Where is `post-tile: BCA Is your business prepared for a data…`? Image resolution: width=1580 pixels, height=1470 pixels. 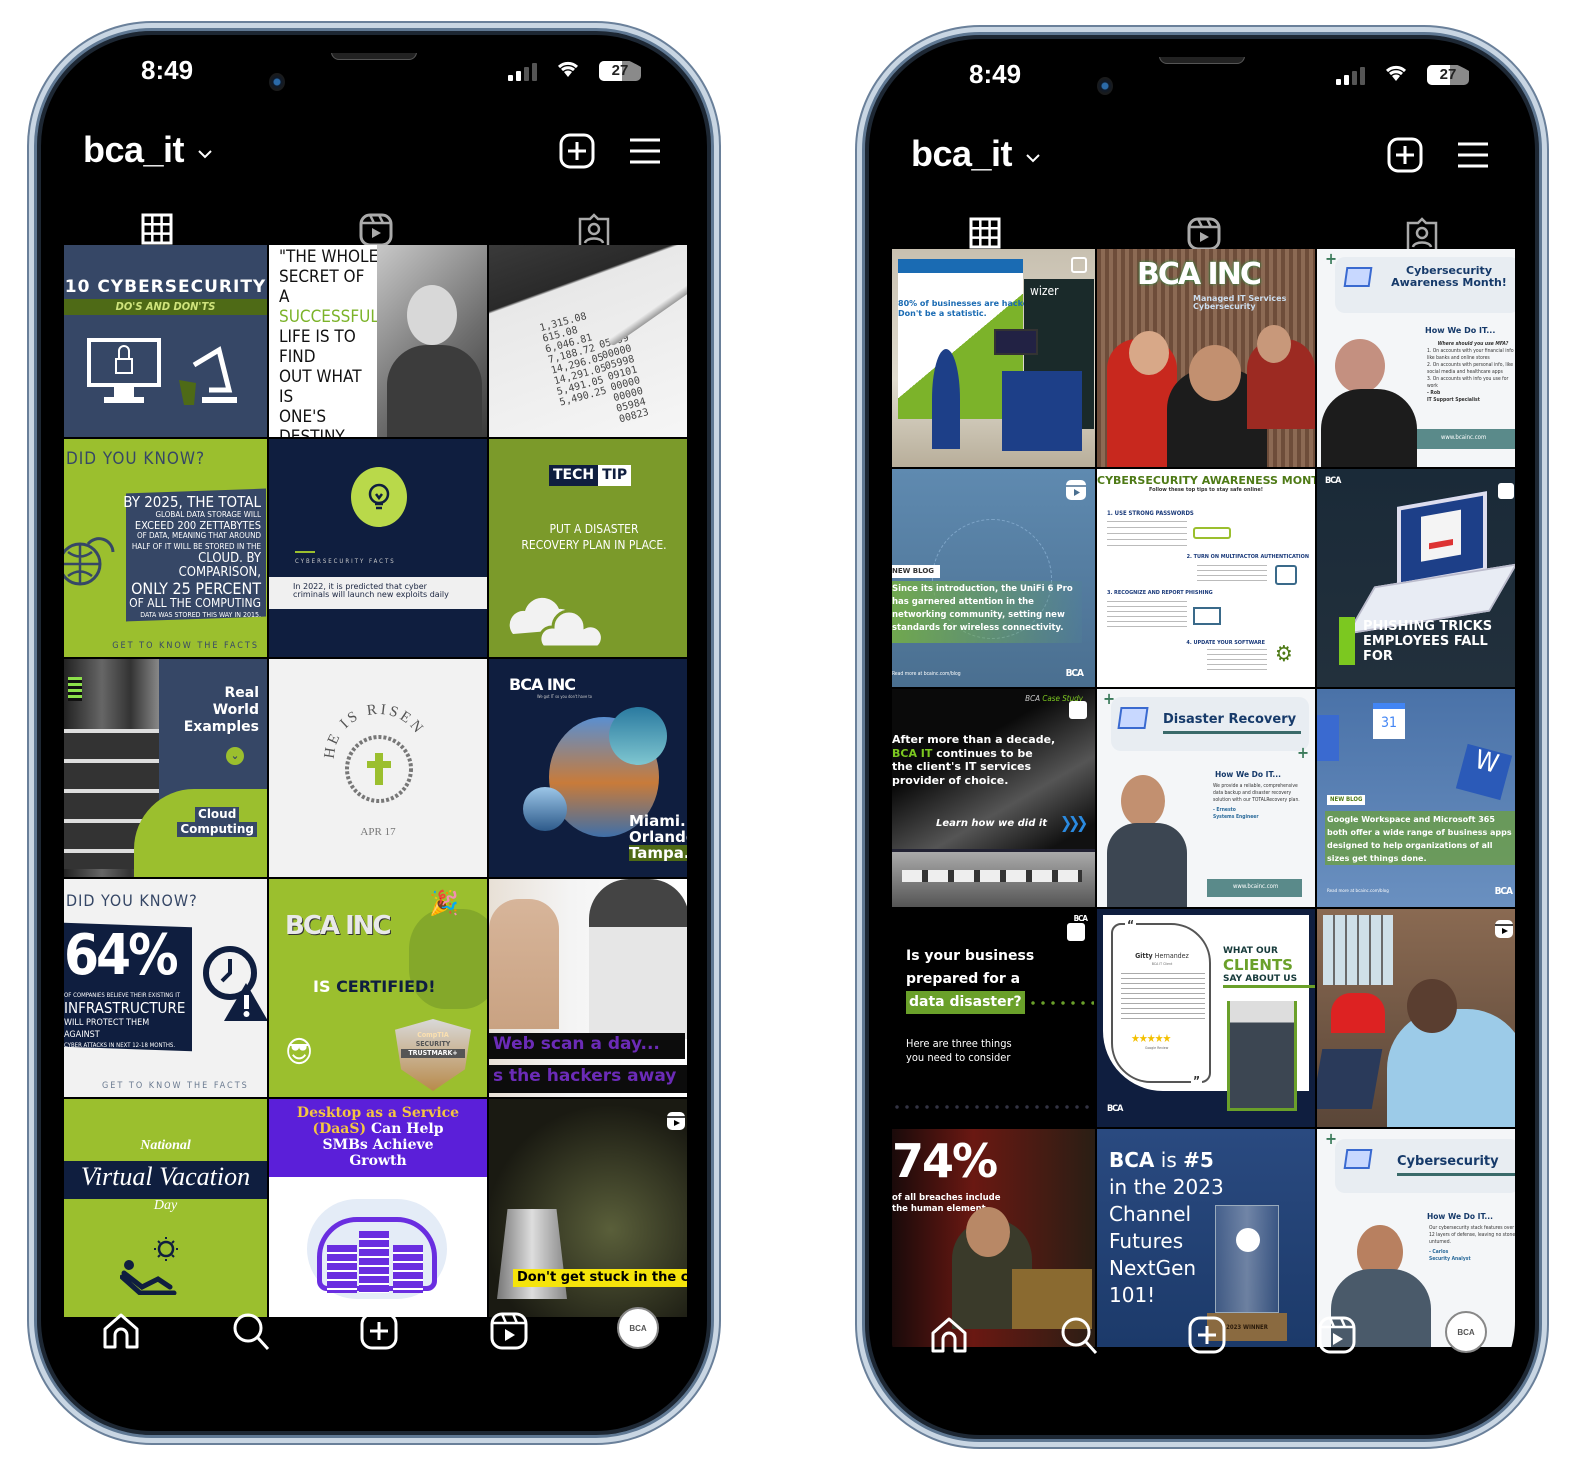 post-tile: BCA Is your business prepared for a data… is located at coordinates (993, 1018).